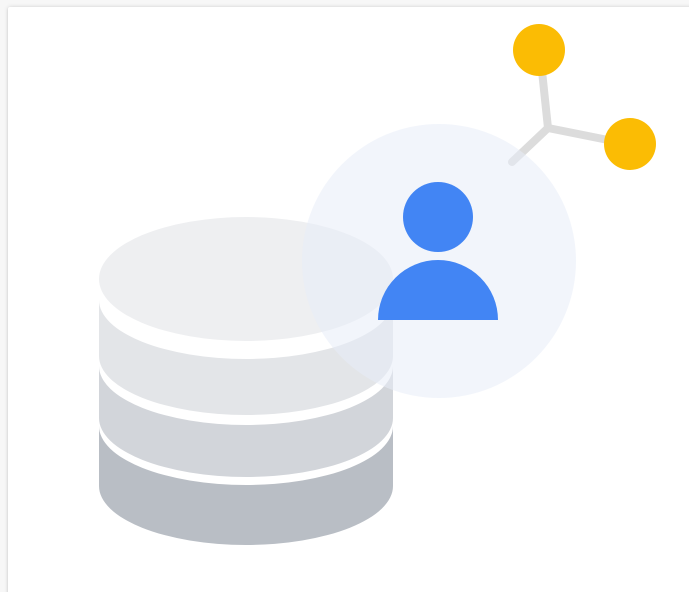  I want to click on user-head, so click(438, 217).